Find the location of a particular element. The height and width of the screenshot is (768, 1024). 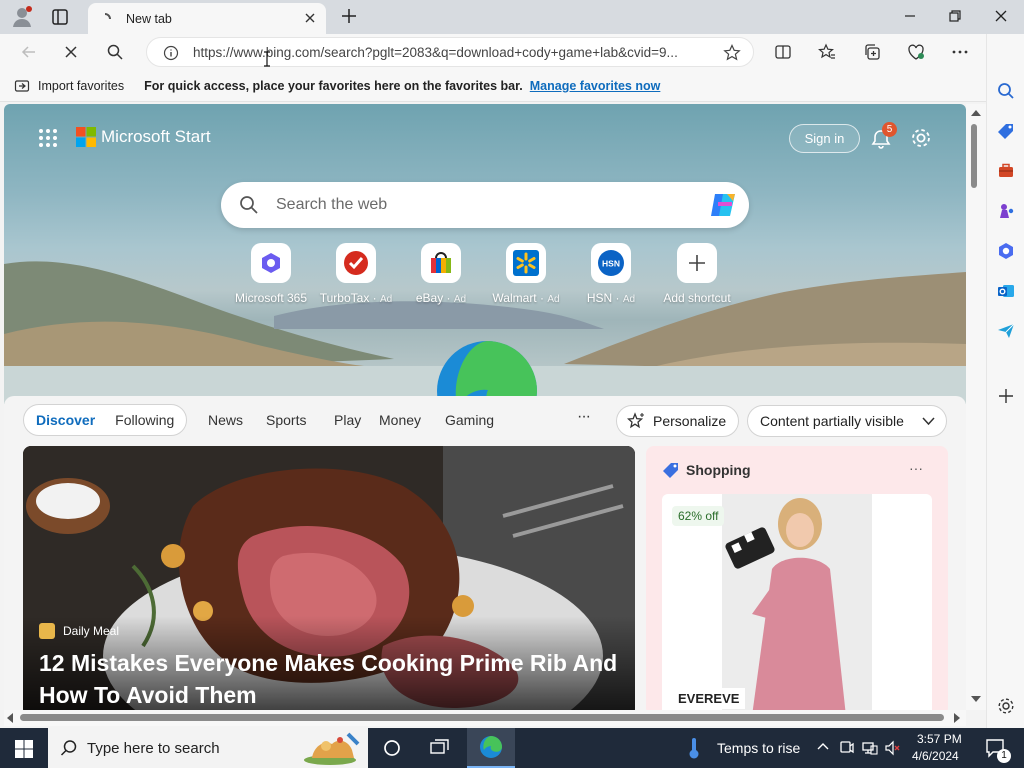

sign-in-button: Sign in is located at coordinates (824, 138).